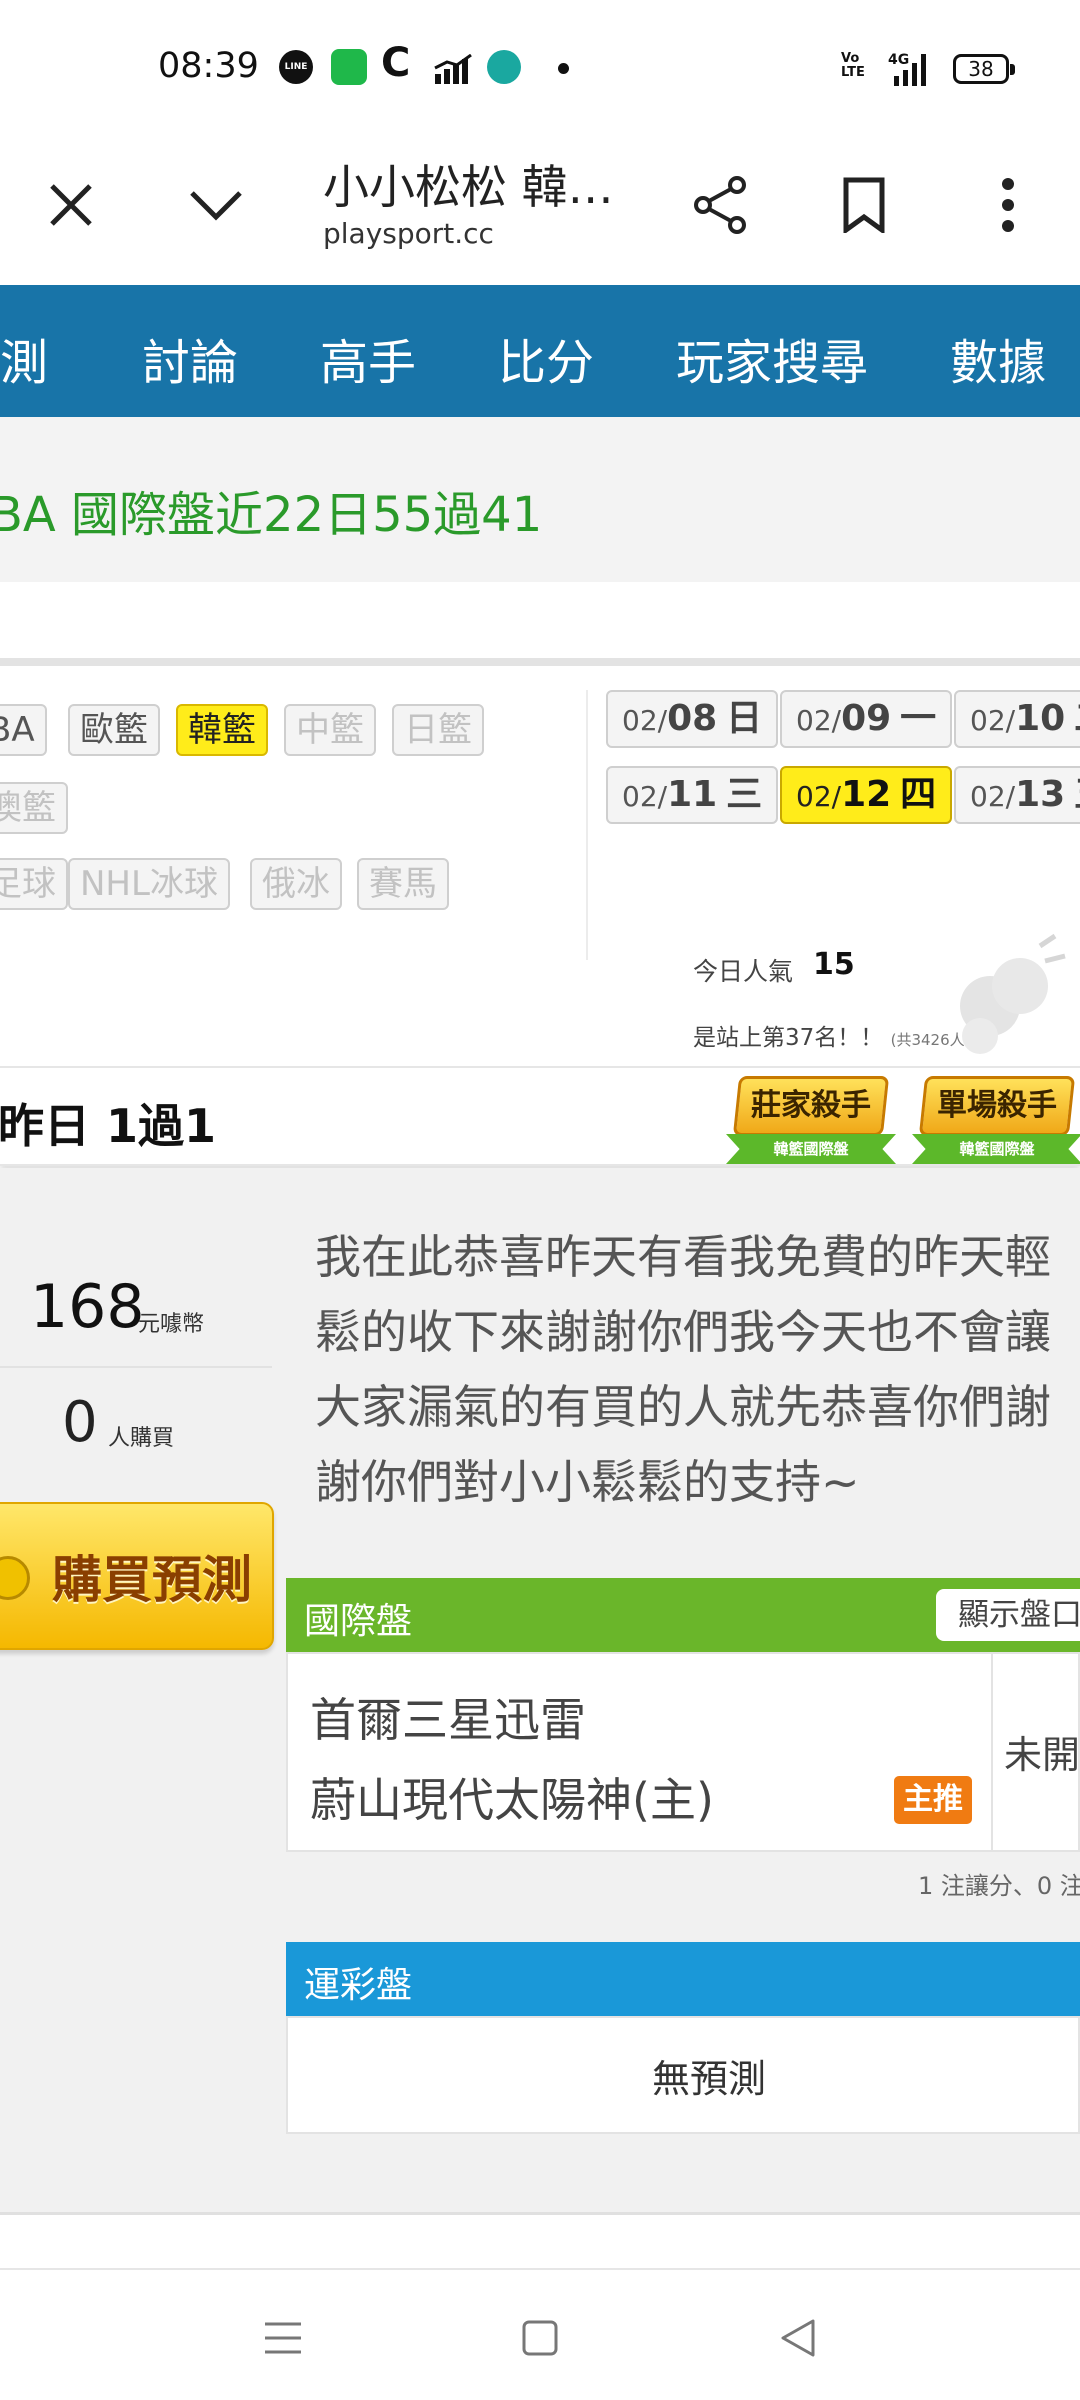 Image resolution: width=1080 pixels, height=2400 pixels. Describe the element at coordinates (907, 69) in the screenshot. I see `signal-icon: 4G` at that location.